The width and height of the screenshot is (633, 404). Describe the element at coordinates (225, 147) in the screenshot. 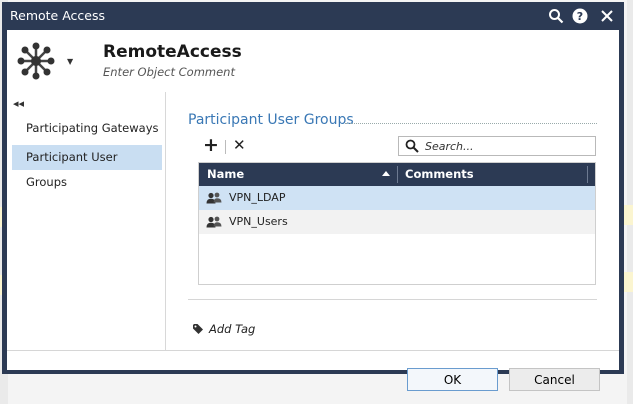

I see `toolbar-separator` at that location.